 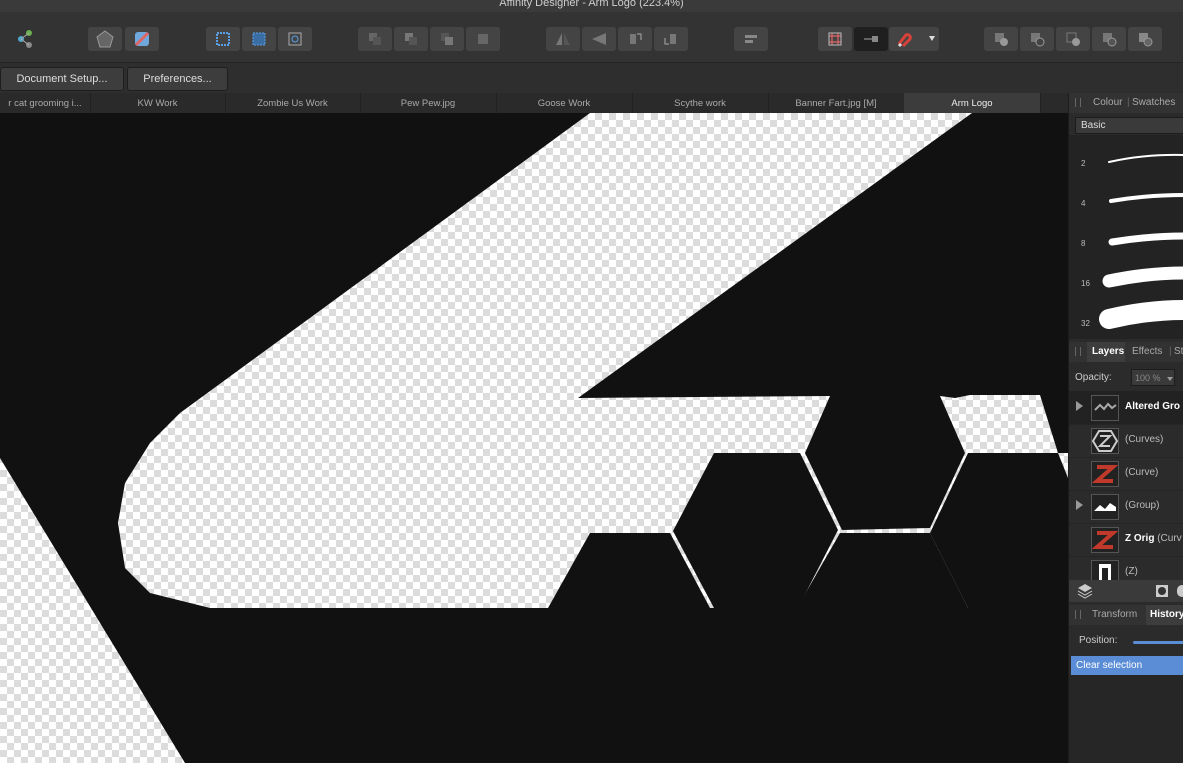 I want to click on layers-stack-icon, so click(x=1085, y=591).